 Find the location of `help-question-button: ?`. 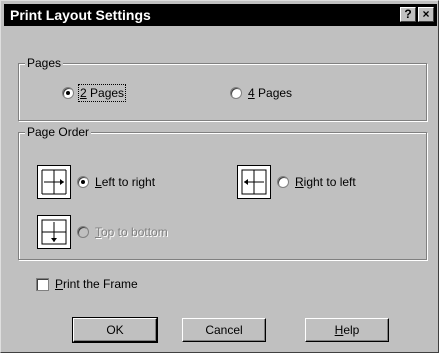

help-question-button: ? is located at coordinates (408, 14).